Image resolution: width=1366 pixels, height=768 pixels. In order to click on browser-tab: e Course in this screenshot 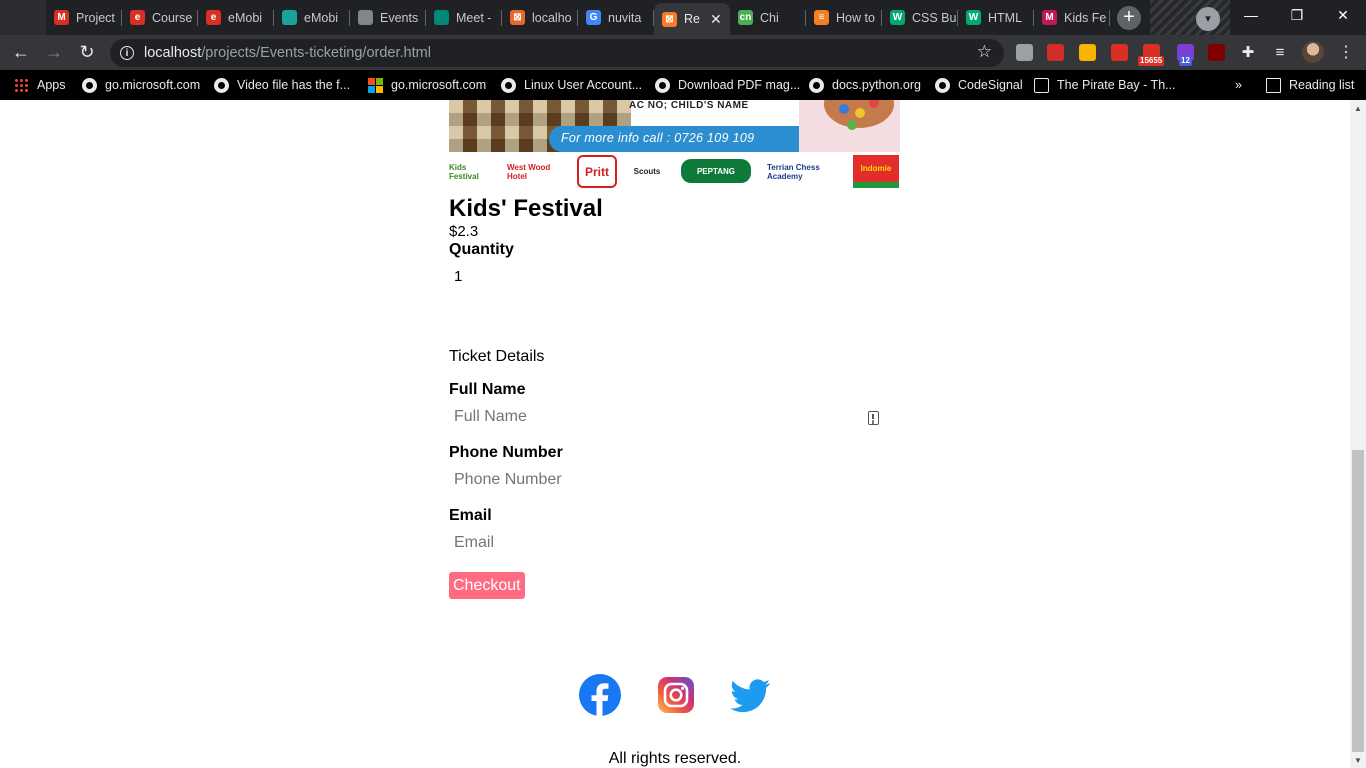, I will do `click(160, 17)`.